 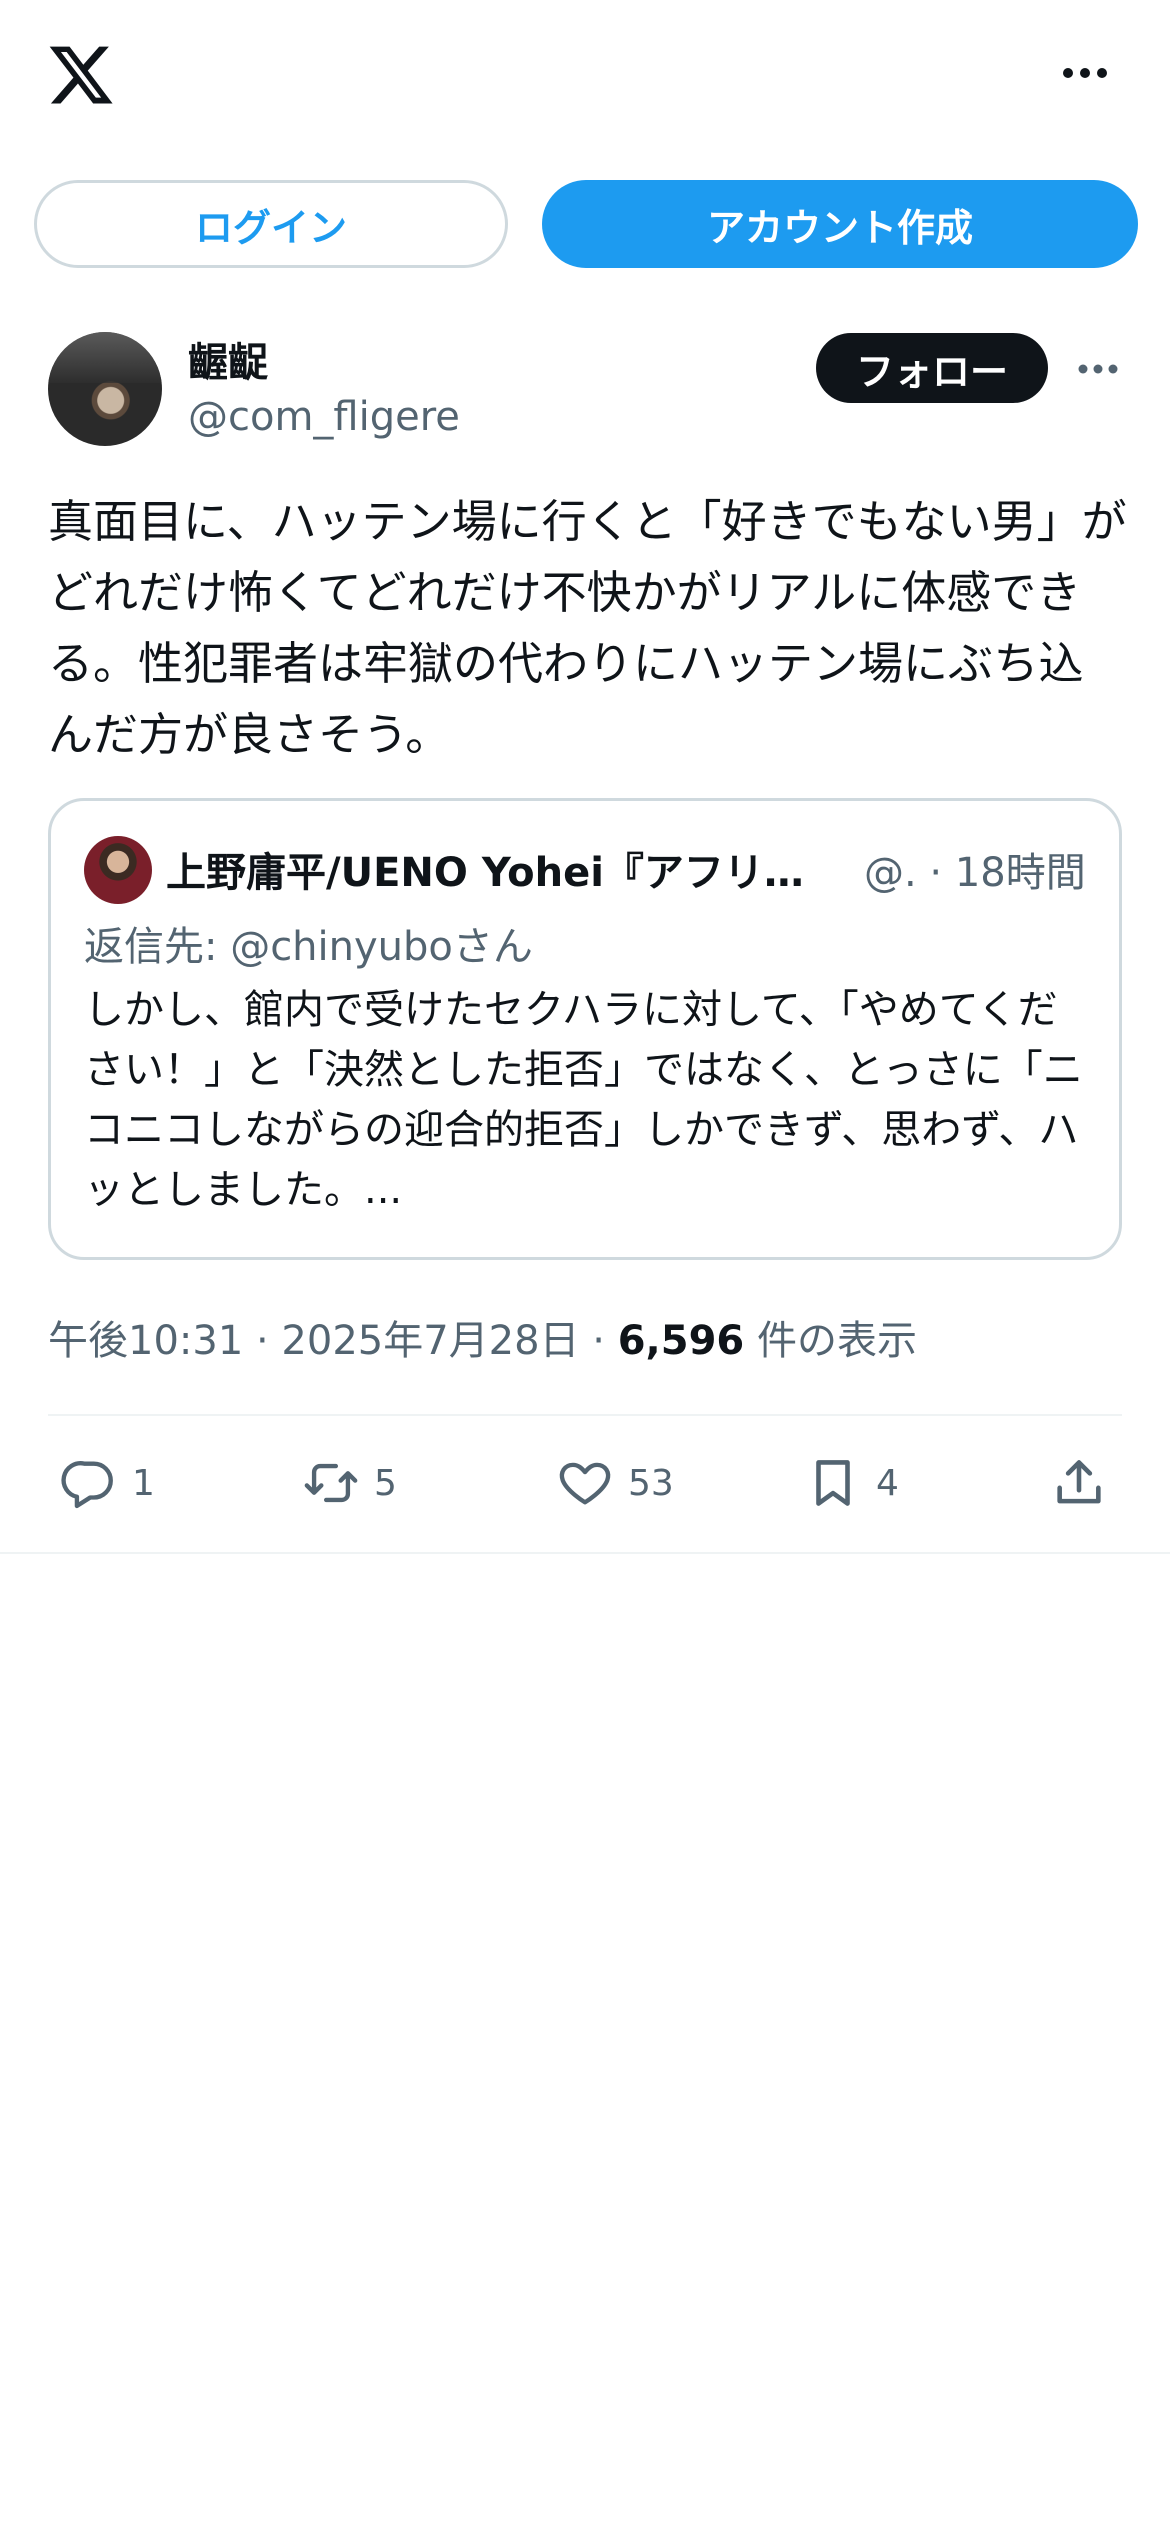 What do you see at coordinates (385, 1483) in the screenshot?
I see `repost-count: 5` at bounding box center [385, 1483].